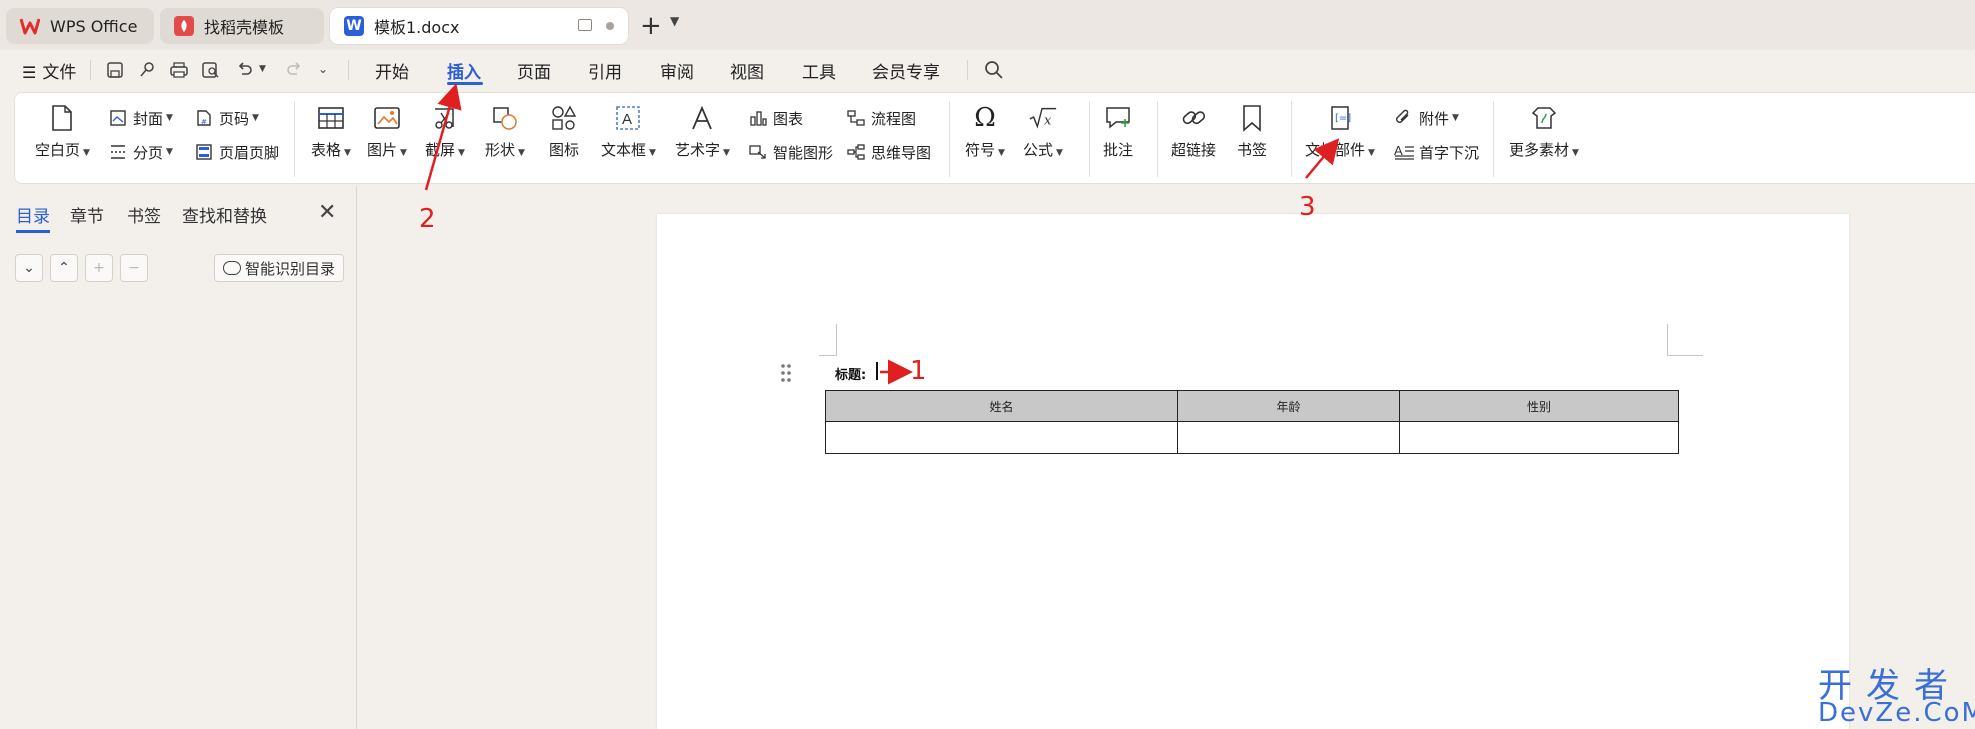 Image resolution: width=1975 pixels, height=729 pixels. I want to click on annotation-number-3: 3, so click(1307, 207).